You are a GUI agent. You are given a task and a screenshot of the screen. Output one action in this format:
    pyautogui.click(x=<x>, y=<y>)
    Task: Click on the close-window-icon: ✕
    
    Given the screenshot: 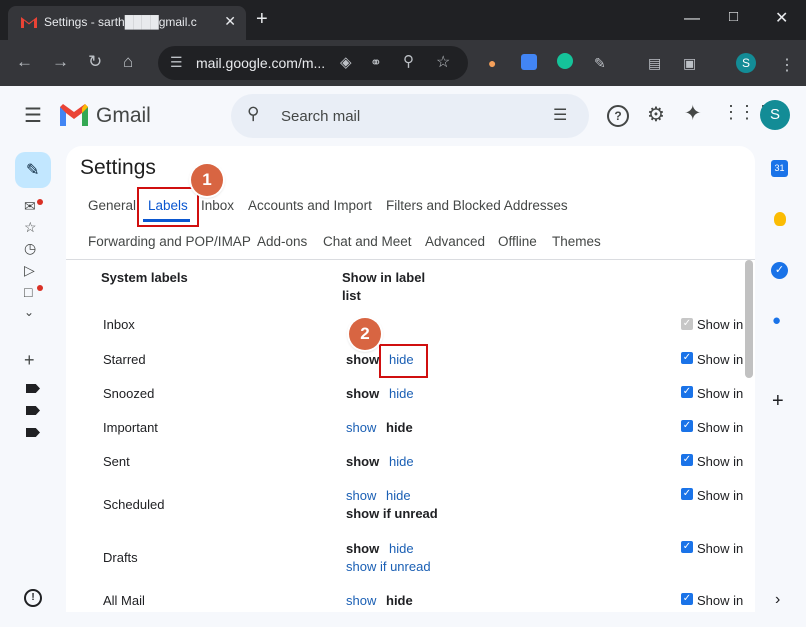 What is the action you would take?
    pyautogui.click(x=781, y=18)
    